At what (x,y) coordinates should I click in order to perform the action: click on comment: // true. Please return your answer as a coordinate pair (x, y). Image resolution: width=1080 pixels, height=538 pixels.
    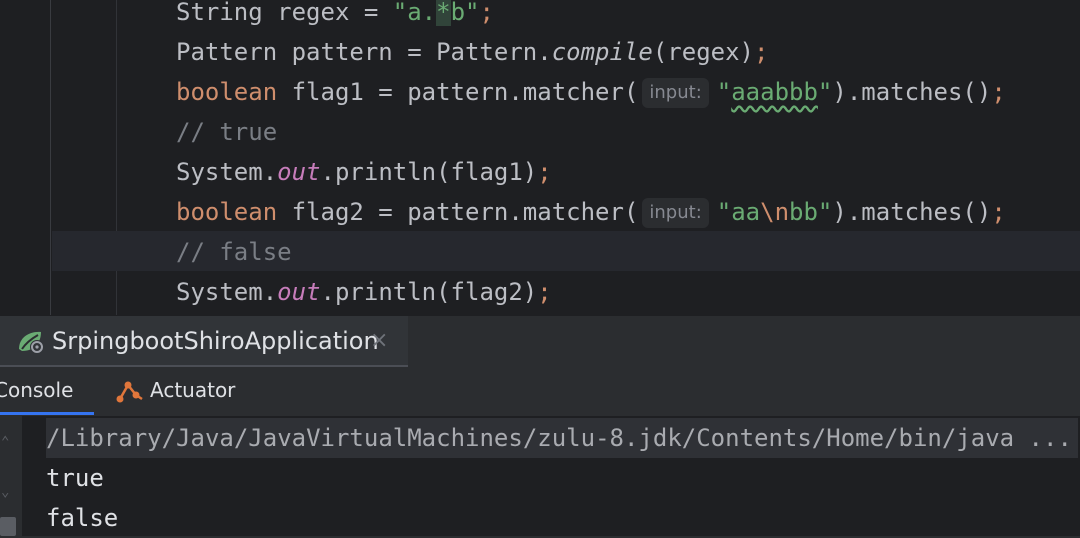
    Looking at the image, I should click on (227, 132).